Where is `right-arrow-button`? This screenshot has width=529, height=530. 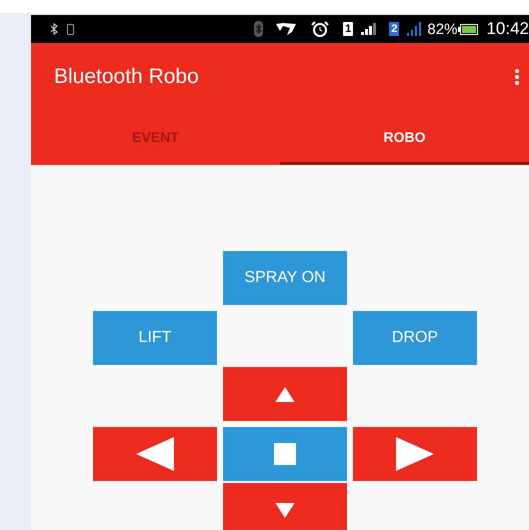 right-arrow-button is located at coordinates (415, 454).